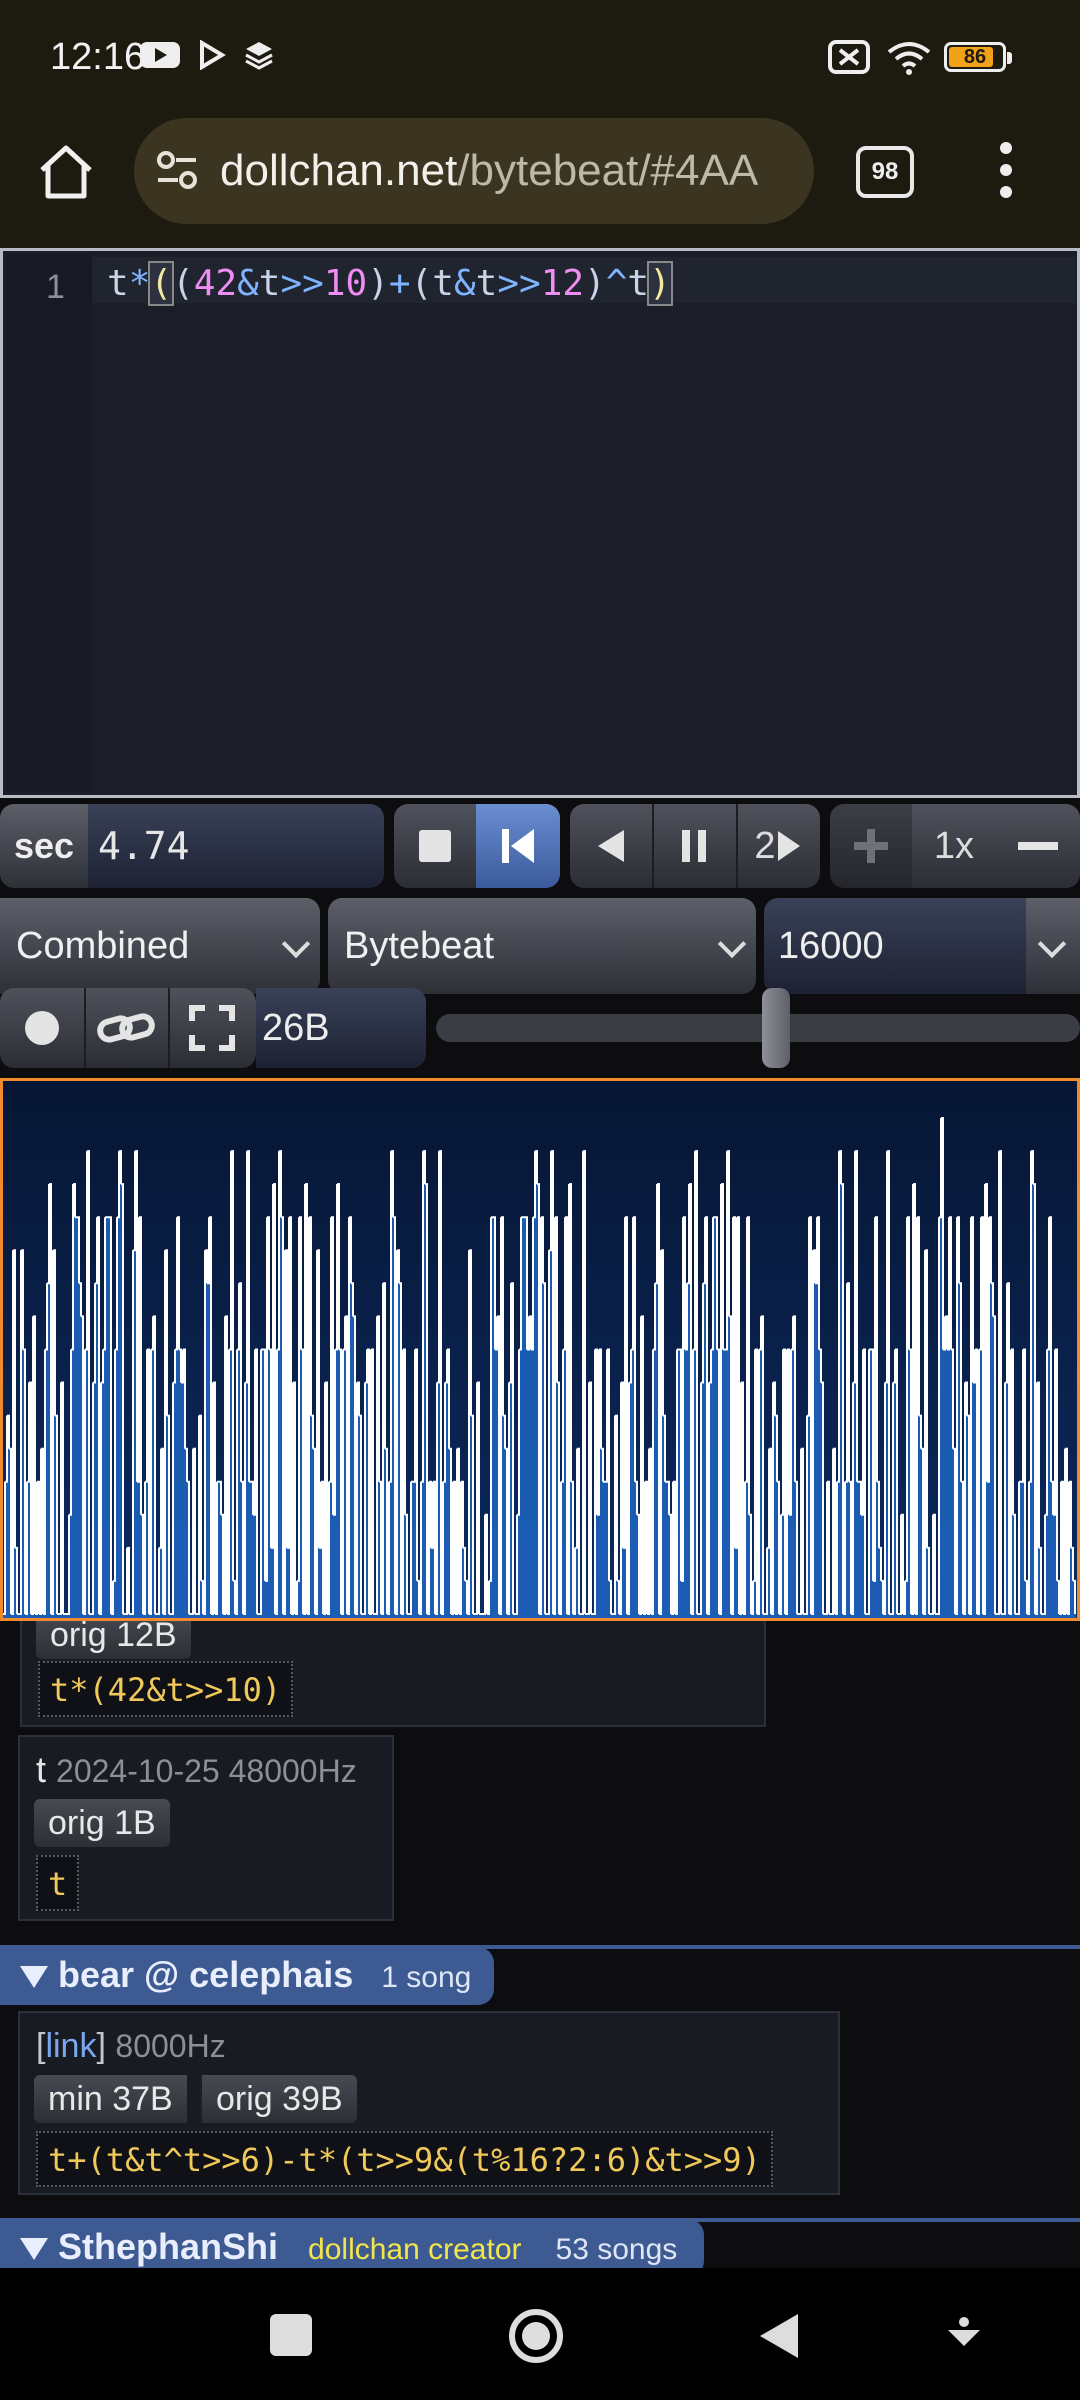  What do you see at coordinates (352, 2243) in the screenshot?
I see `author-header-sthephan: SthephanShi dollchan creator 53 songs` at bounding box center [352, 2243].